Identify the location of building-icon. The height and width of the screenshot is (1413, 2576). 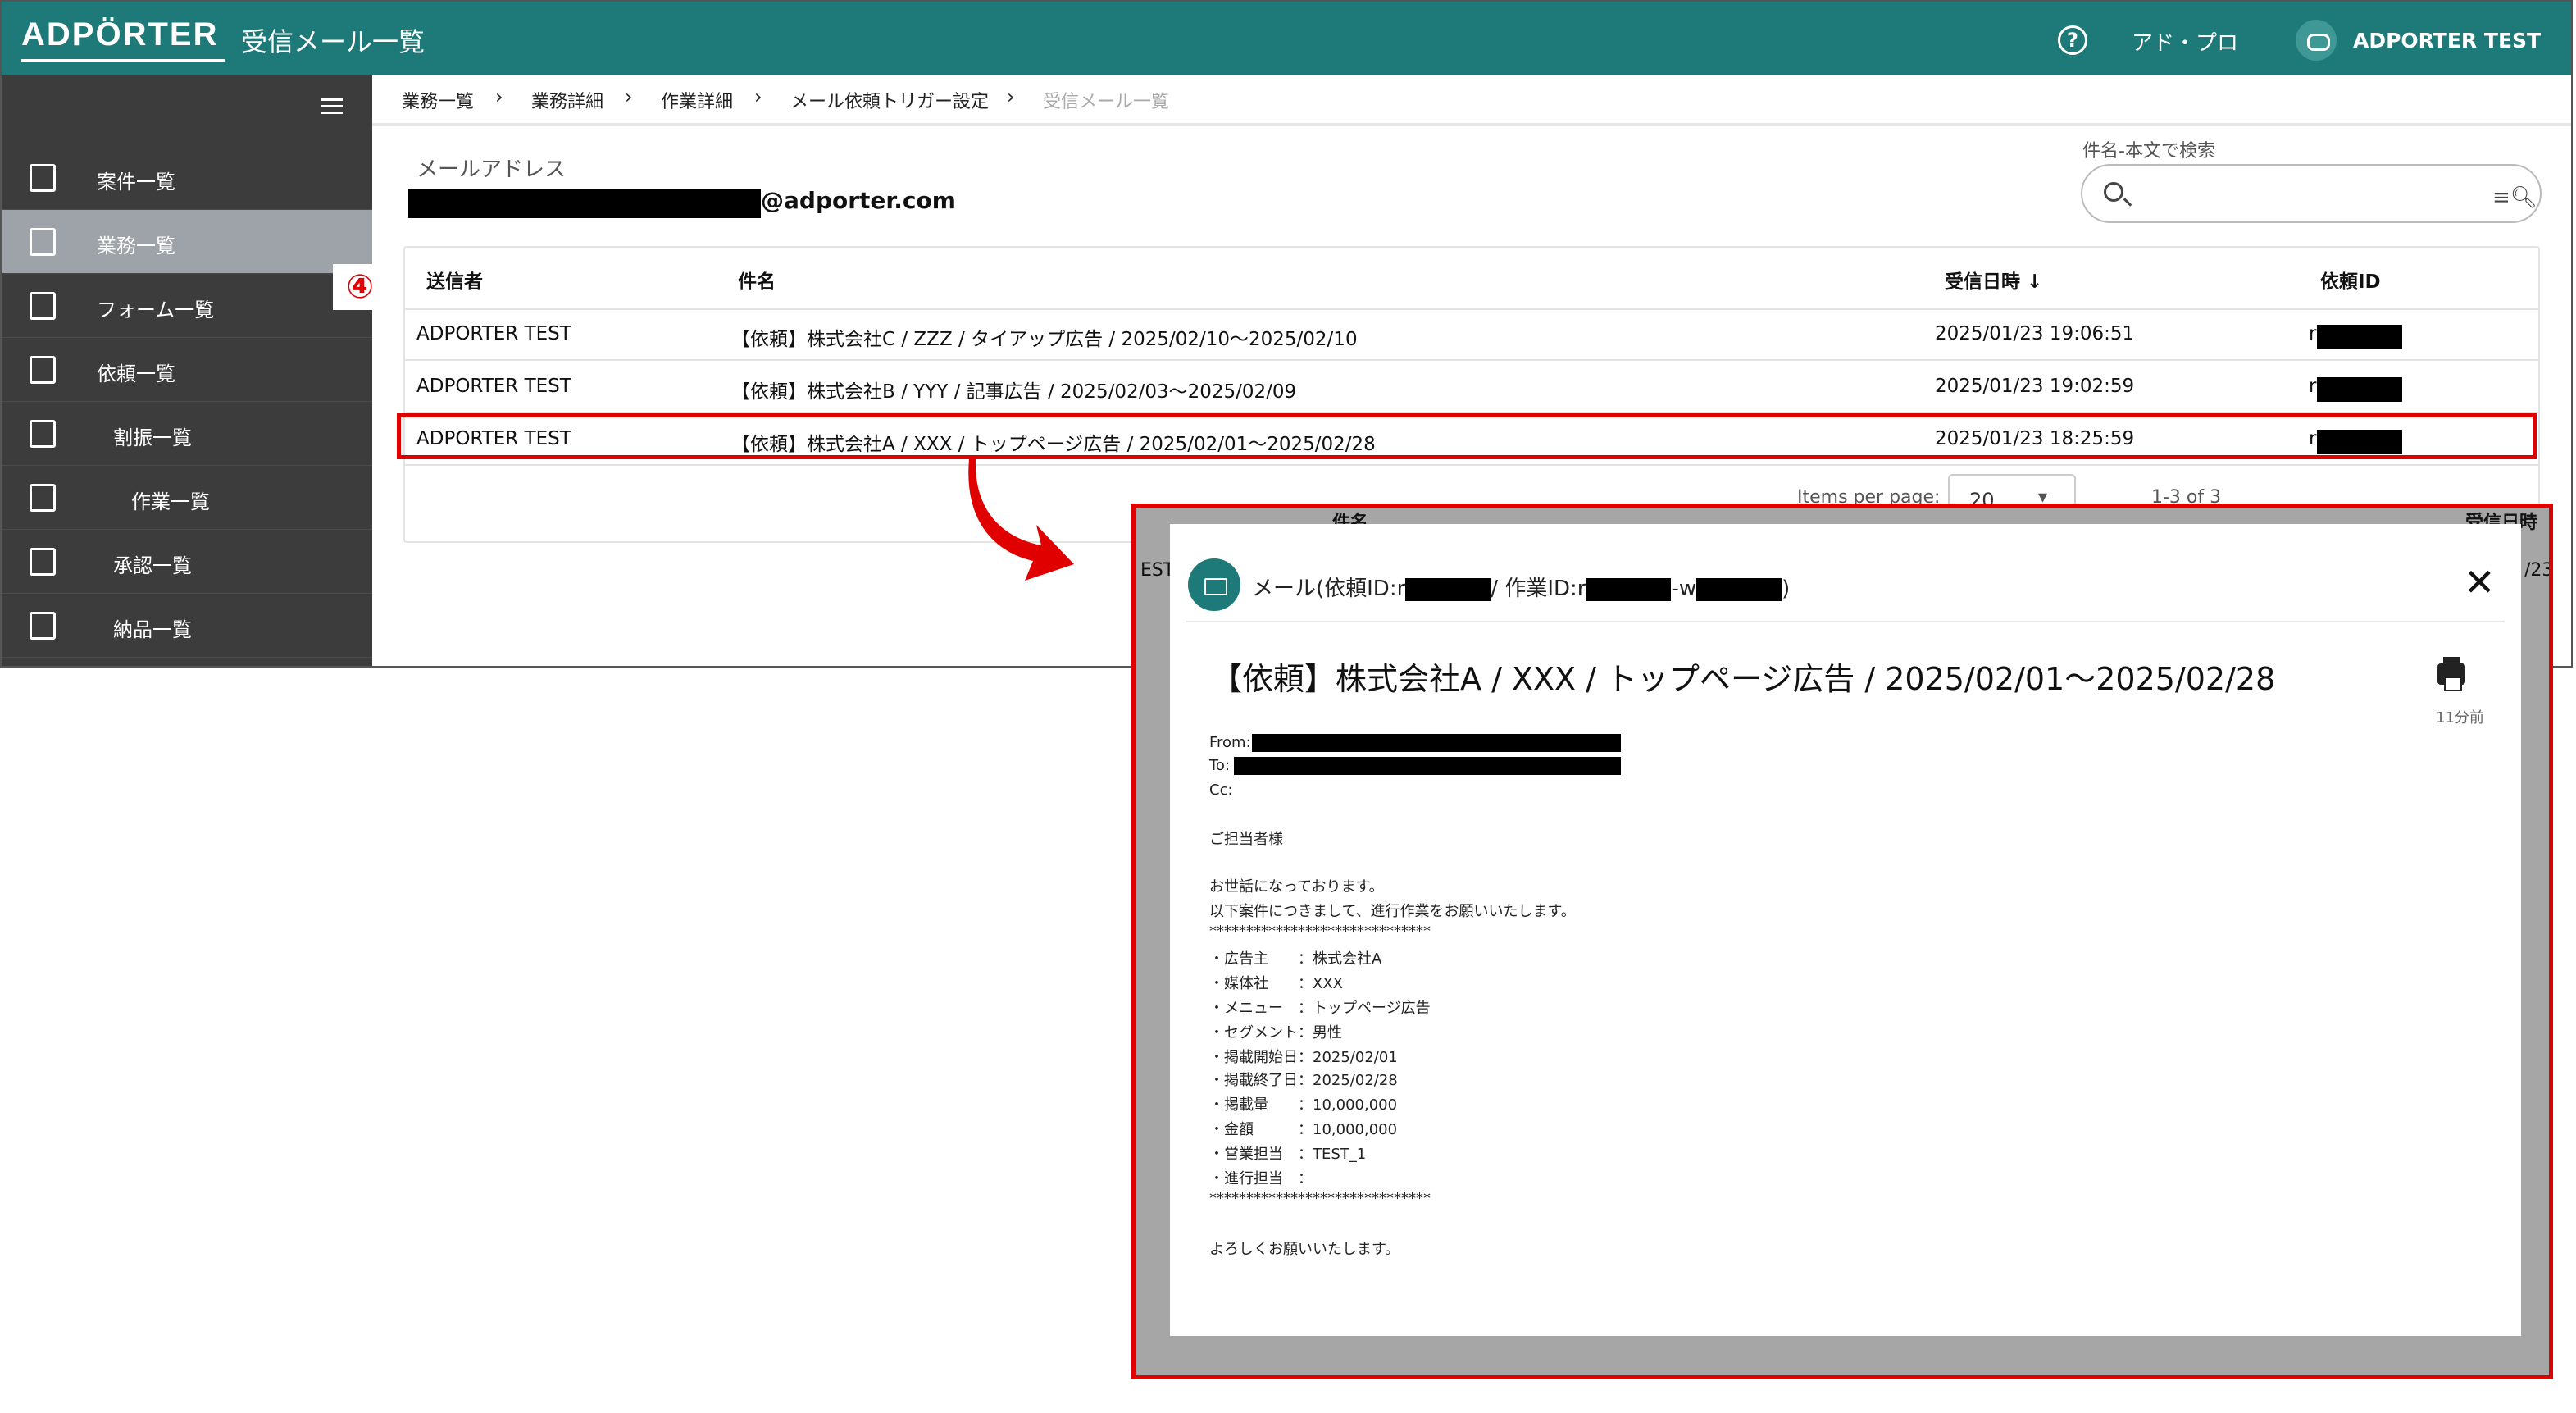
(43, 242).